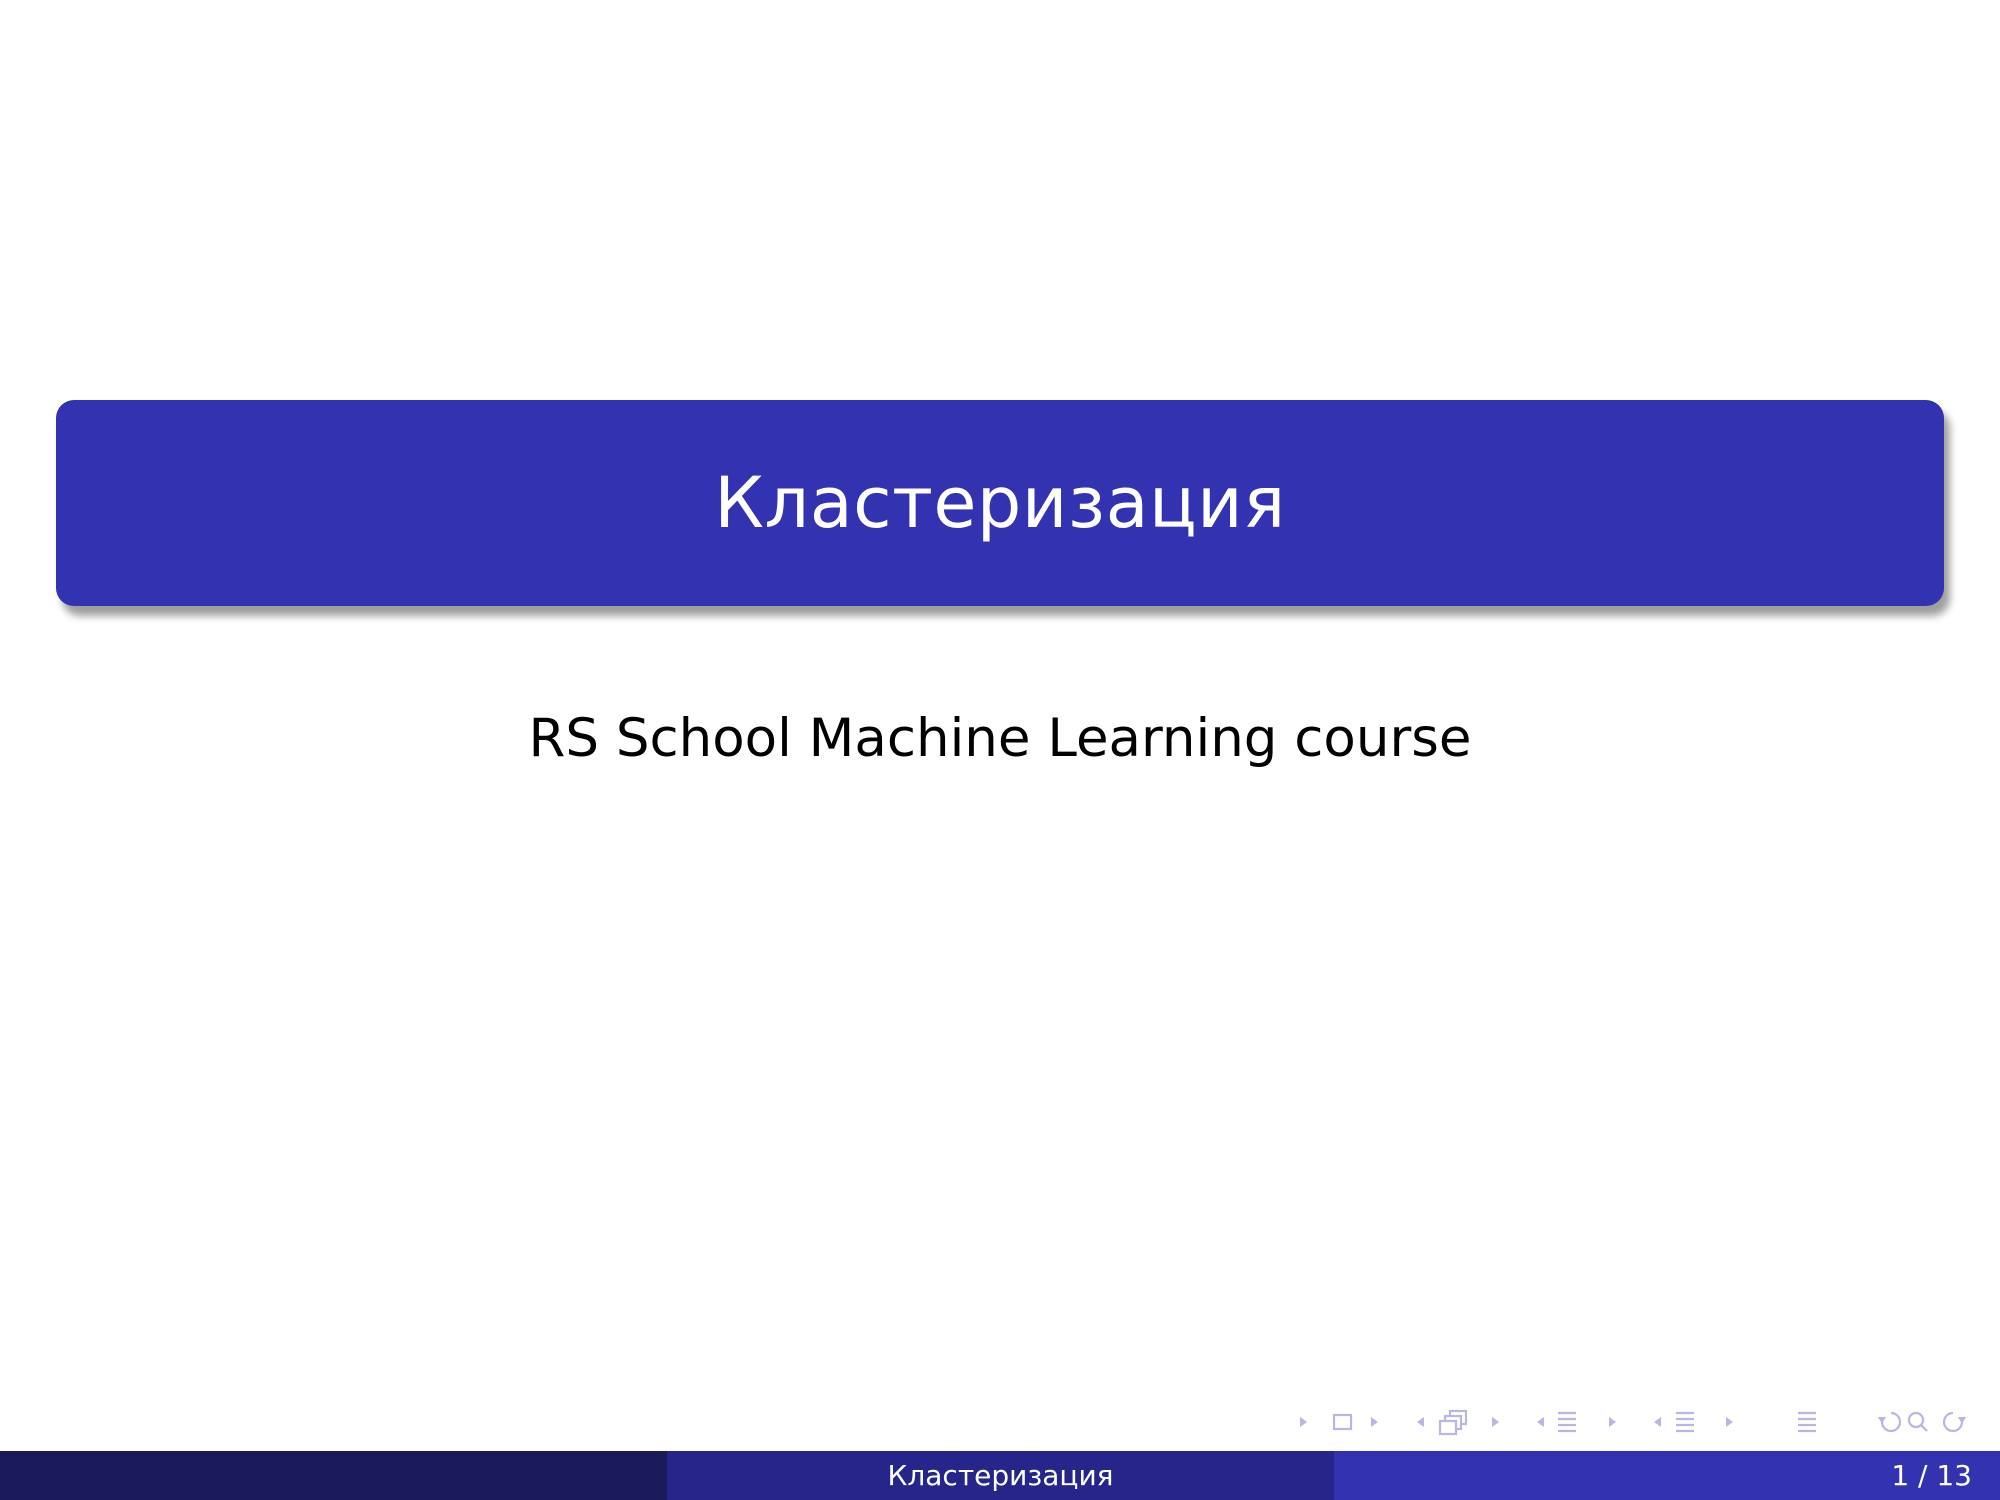 This screenshot has width=2000, height=1500. I want to click on slide-subtitle: RS School Machine Learning course, so click(1000, 738).